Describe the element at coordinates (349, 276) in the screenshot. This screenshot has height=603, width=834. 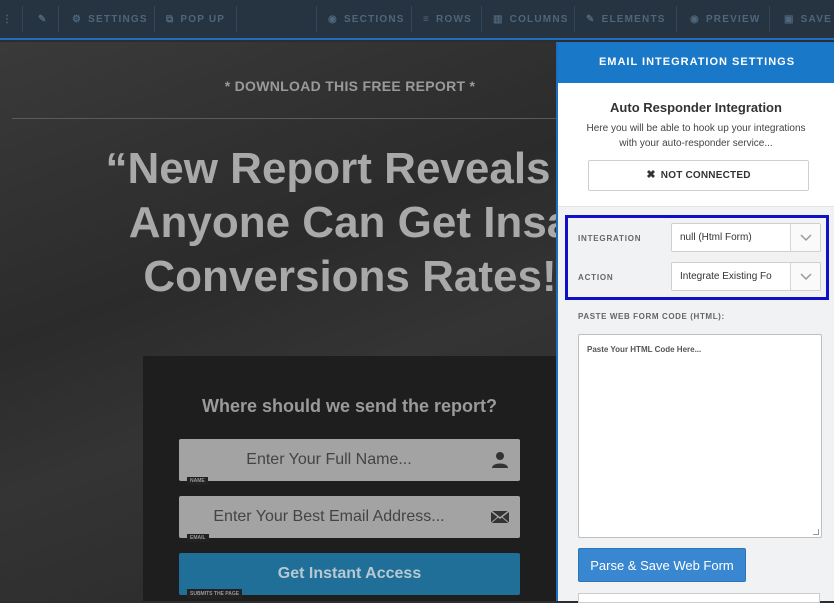
I see `headline-line-3: Conversions Rates!` at that location.